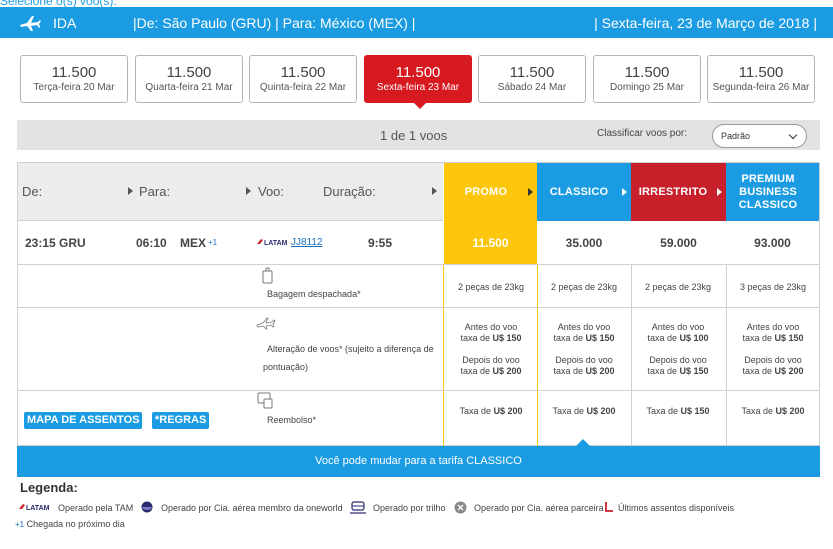  What do you see at coordinates (694, 338) in the screenshot?
I see `before-fee: U$ 100` at bounding box center [694, 338].